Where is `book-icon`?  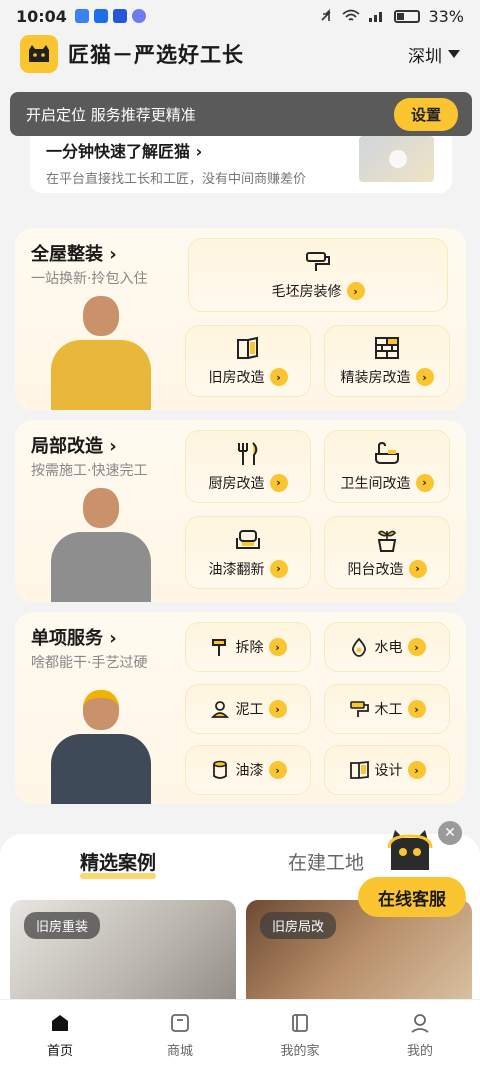
book-icon is located at coordinates (359, 770).